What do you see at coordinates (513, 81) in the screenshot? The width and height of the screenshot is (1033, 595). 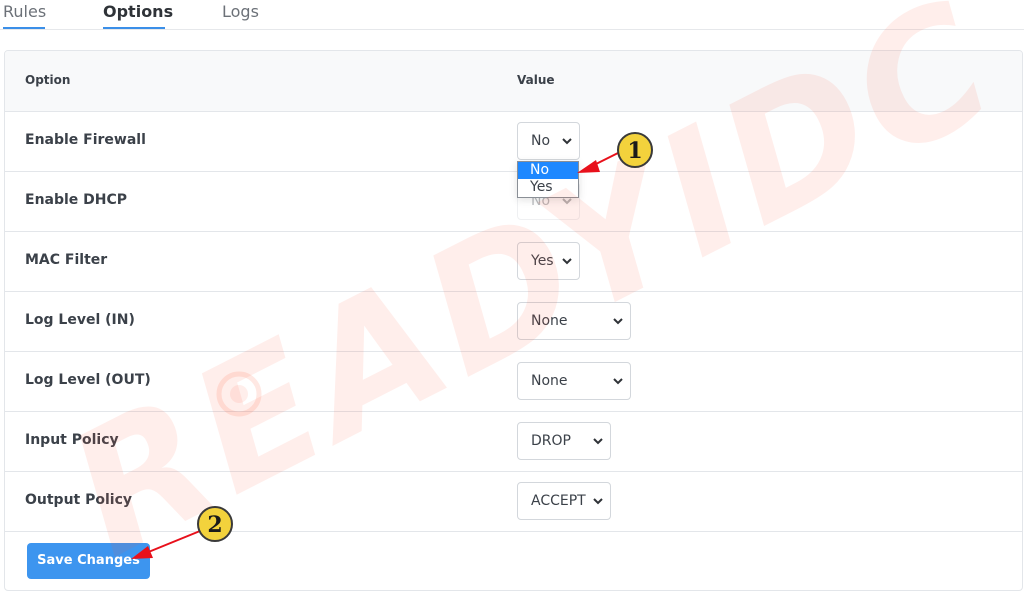 I see `table-header: Option Value` at bounding box center [513, 81].